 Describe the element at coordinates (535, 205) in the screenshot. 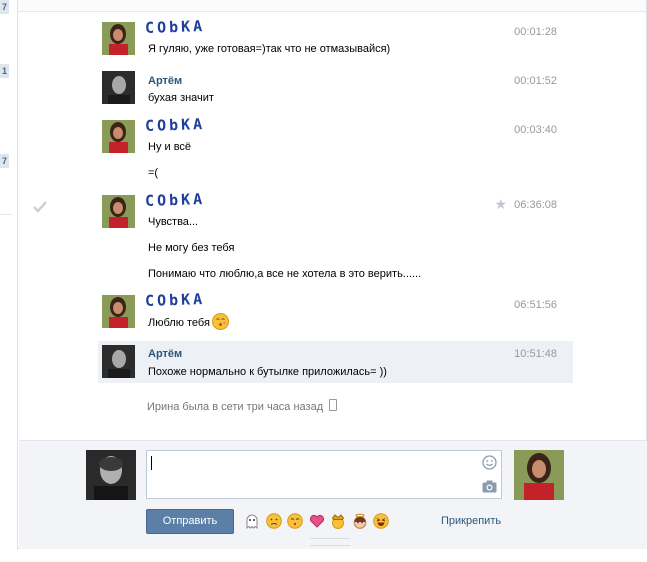

I see `message-time: 06:36:08` at that location.